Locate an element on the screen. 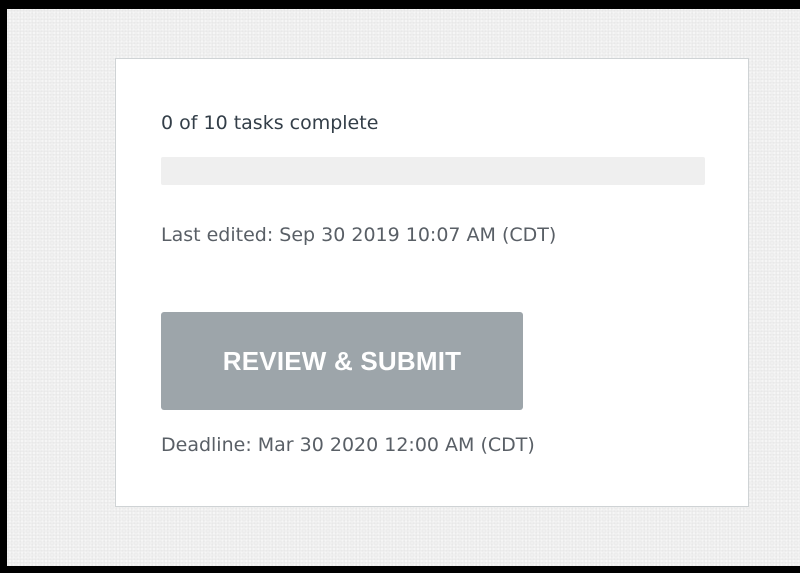 Image resolution: width=800 pixels, height=573 pixels. task-progress-bar is located at coordinates (433, 171).